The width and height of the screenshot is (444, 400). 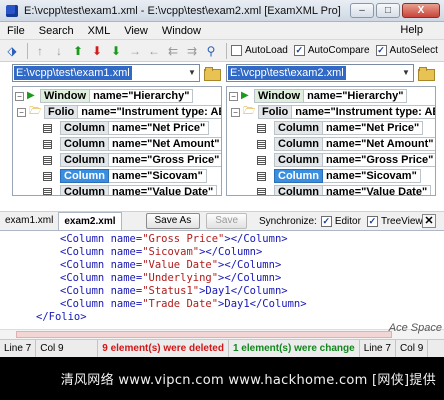 I want to click on right-path-row: E:\vcpp\test\exam2.xml ▼, so click(x=330, y=73).